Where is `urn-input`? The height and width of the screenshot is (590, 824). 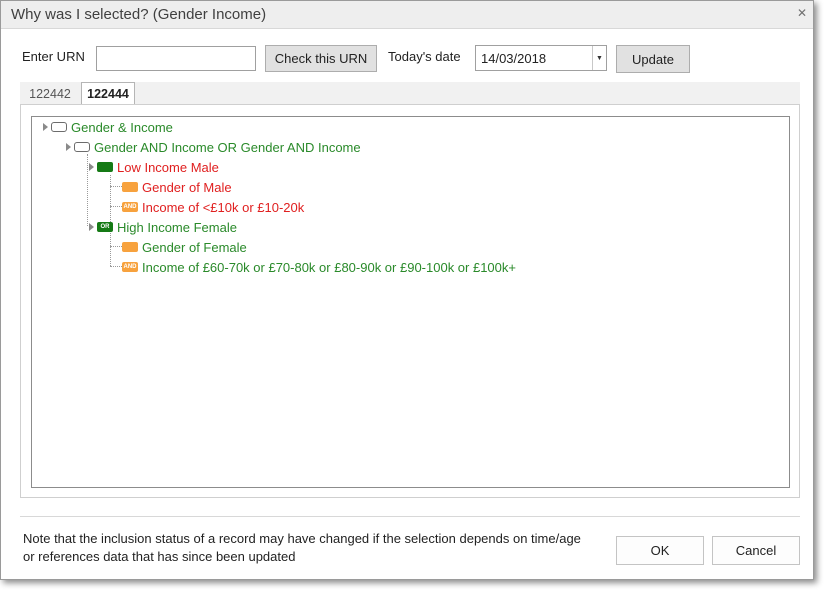
urn-input is located at coordinates (176, 58).